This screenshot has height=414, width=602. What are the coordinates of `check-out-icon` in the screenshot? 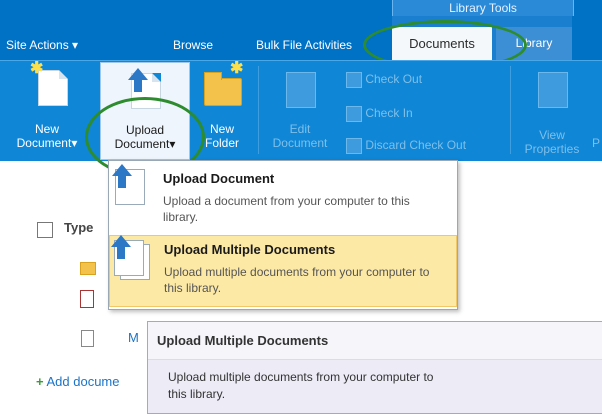 It's located at (354, 80).